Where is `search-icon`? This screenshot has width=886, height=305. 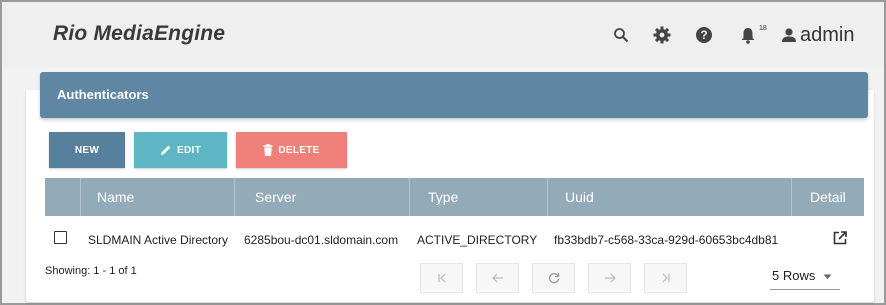
search-icon is located at coordinates (621, 35).